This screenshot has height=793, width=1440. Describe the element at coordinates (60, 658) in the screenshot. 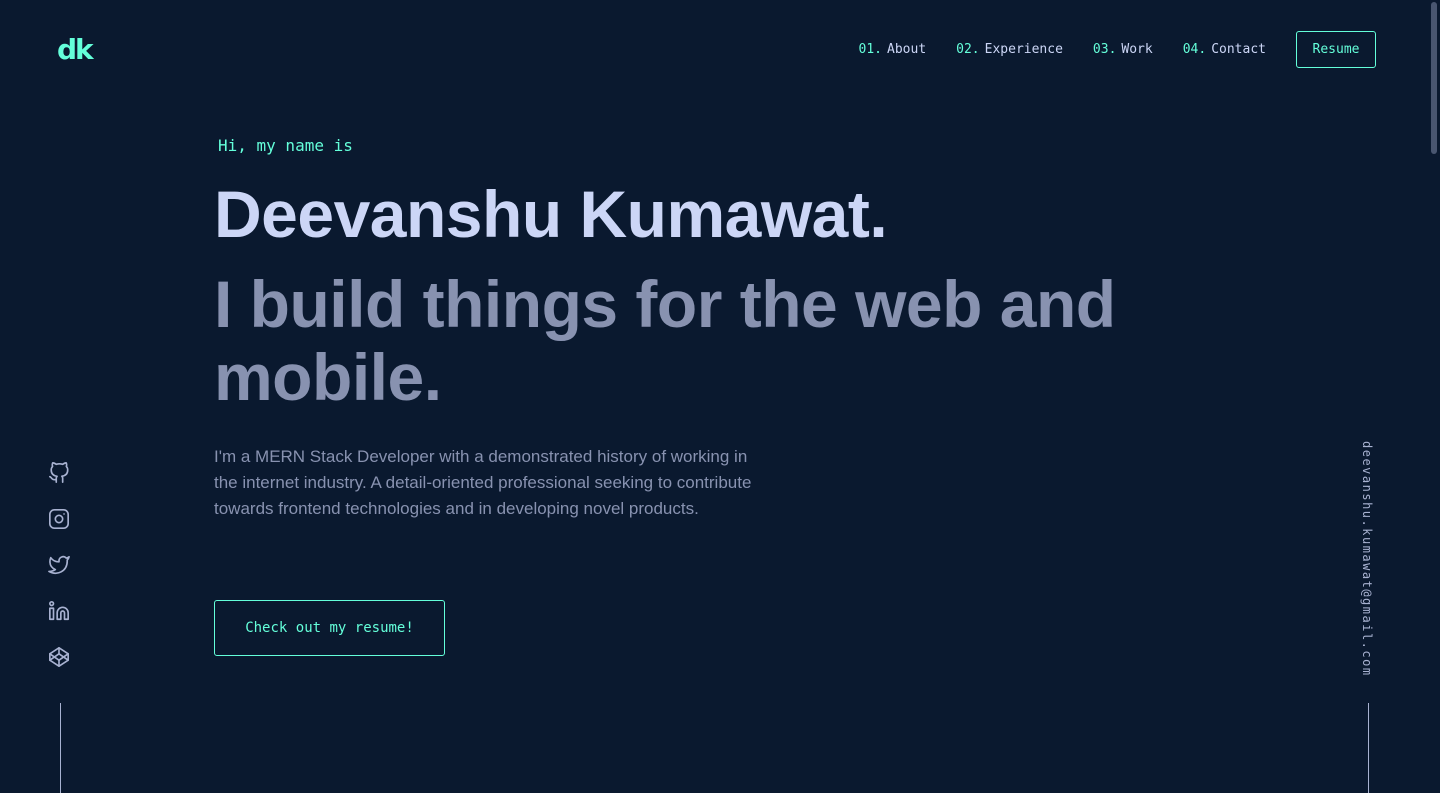

I see `codepen-icon` at that location.